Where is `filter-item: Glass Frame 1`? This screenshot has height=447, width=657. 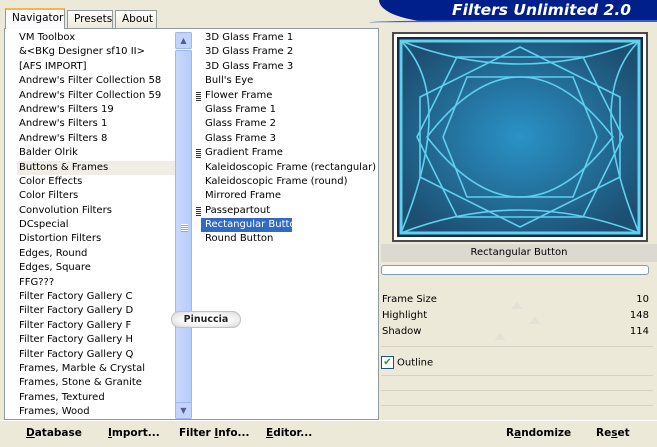 filter-item: Glass Frame 1 is located at coordinates (288, 110).